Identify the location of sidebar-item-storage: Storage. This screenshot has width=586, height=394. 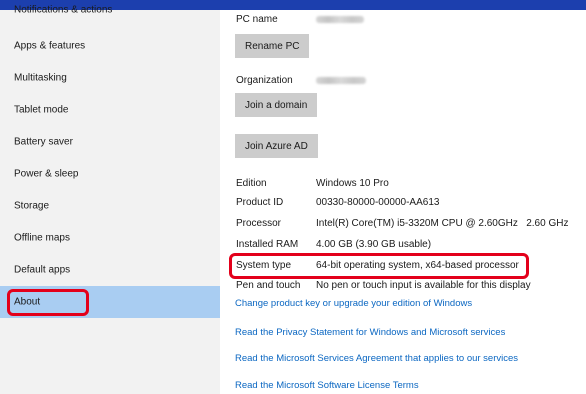
(110, 206).